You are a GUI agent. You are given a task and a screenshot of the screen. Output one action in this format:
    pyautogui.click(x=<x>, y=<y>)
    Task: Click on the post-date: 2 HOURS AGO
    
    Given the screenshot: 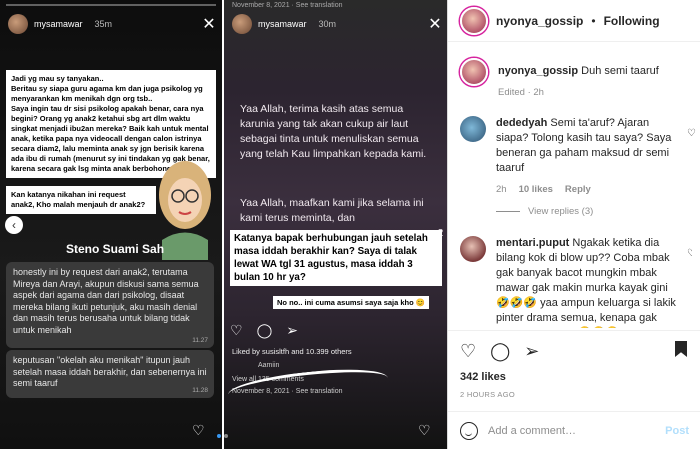 What is the action you would take?
    pyautogui.click(x=487, y=394)
    